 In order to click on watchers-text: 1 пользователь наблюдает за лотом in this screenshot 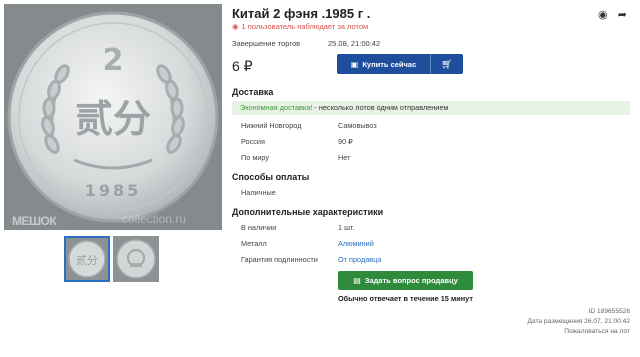, I will do `click(305, 26)`.